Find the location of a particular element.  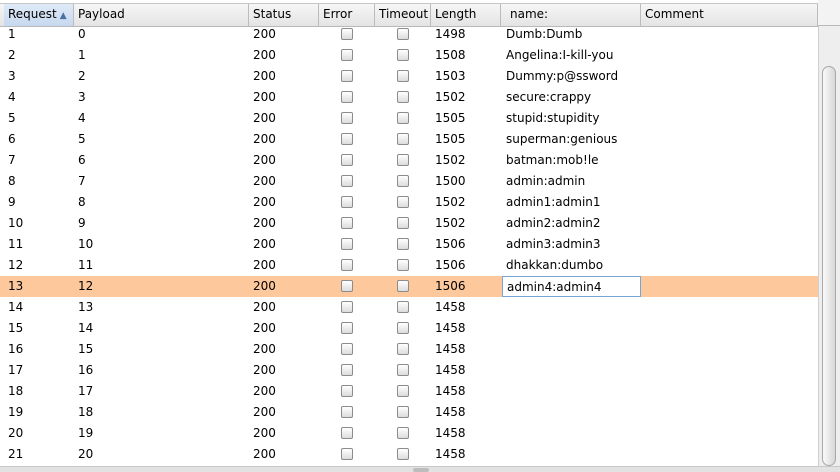

horizontal-scrollbar is located at coordinates (420, 469).